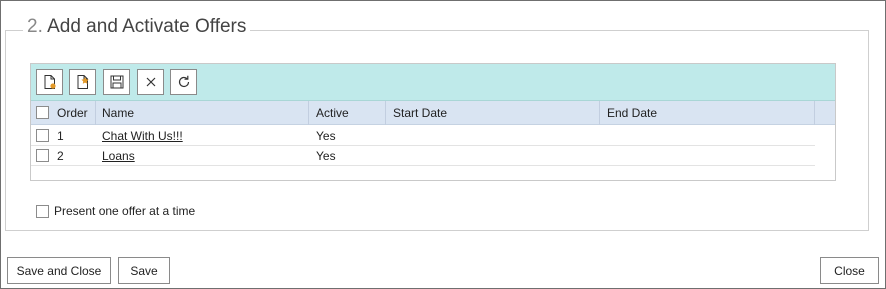 The height and width of the screenshot is (289, 886). I want to click on table-row: 1 Chat With Us!!! Yes, so click(423, 136).